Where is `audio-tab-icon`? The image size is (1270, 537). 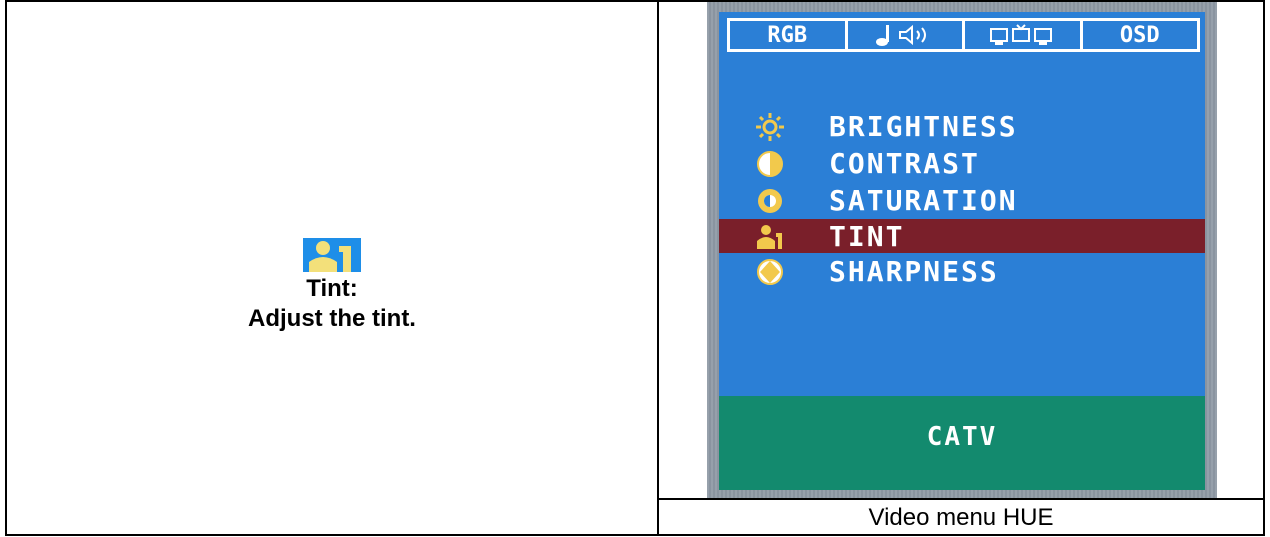 audio-tab-icon is located at coordinates (900, 35).